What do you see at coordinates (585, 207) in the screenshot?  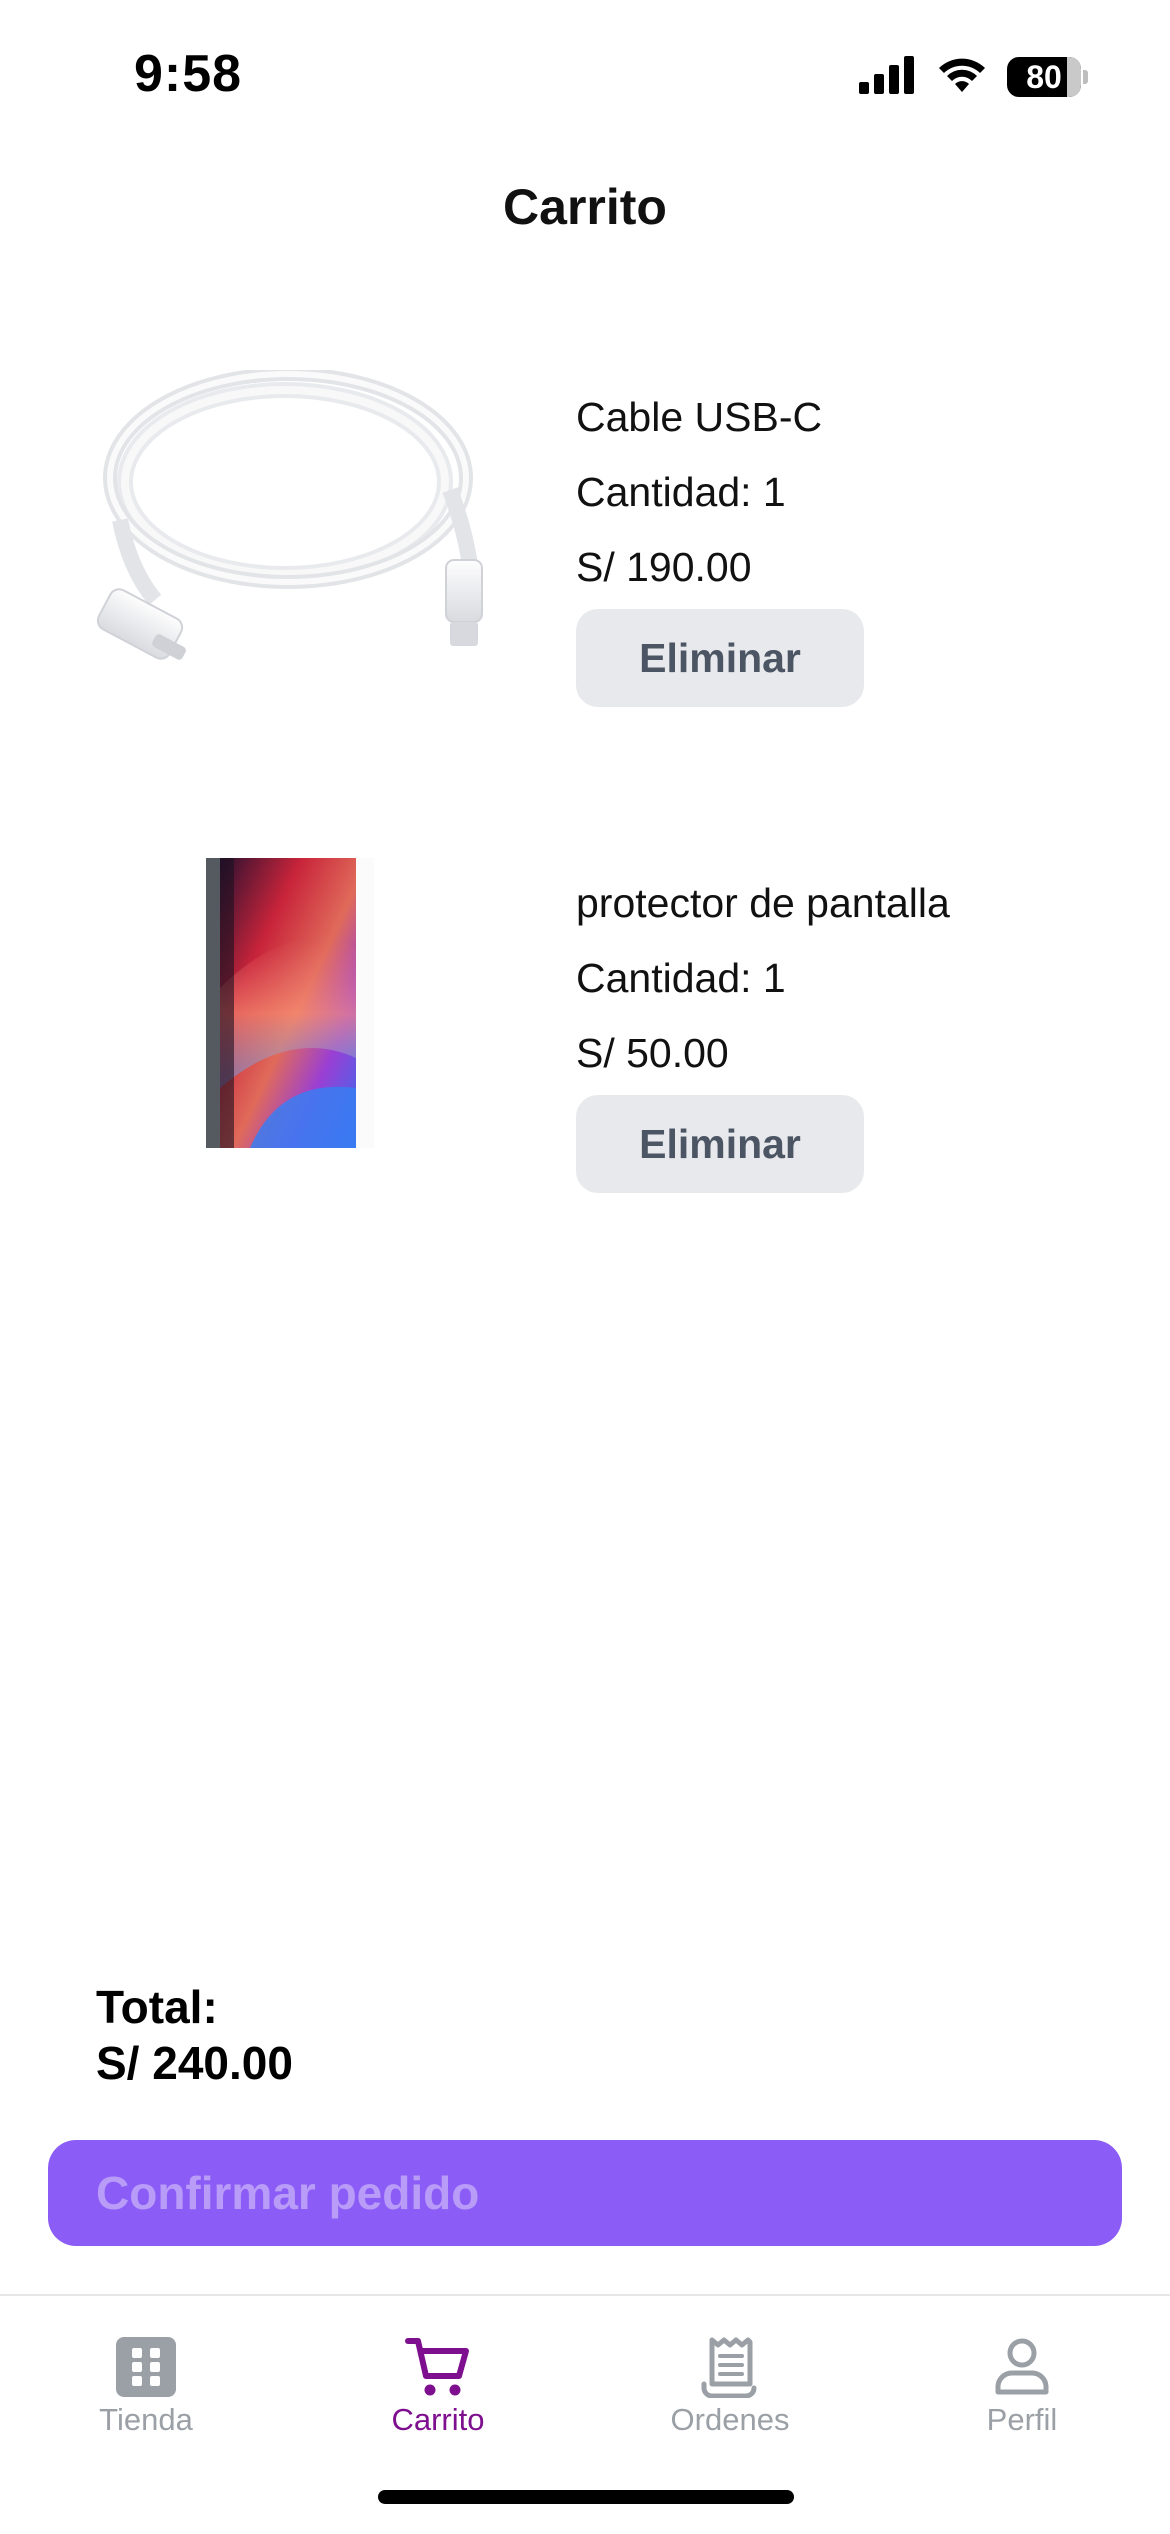 I see `page-title: Carrito` at bounding box center [585, 207].